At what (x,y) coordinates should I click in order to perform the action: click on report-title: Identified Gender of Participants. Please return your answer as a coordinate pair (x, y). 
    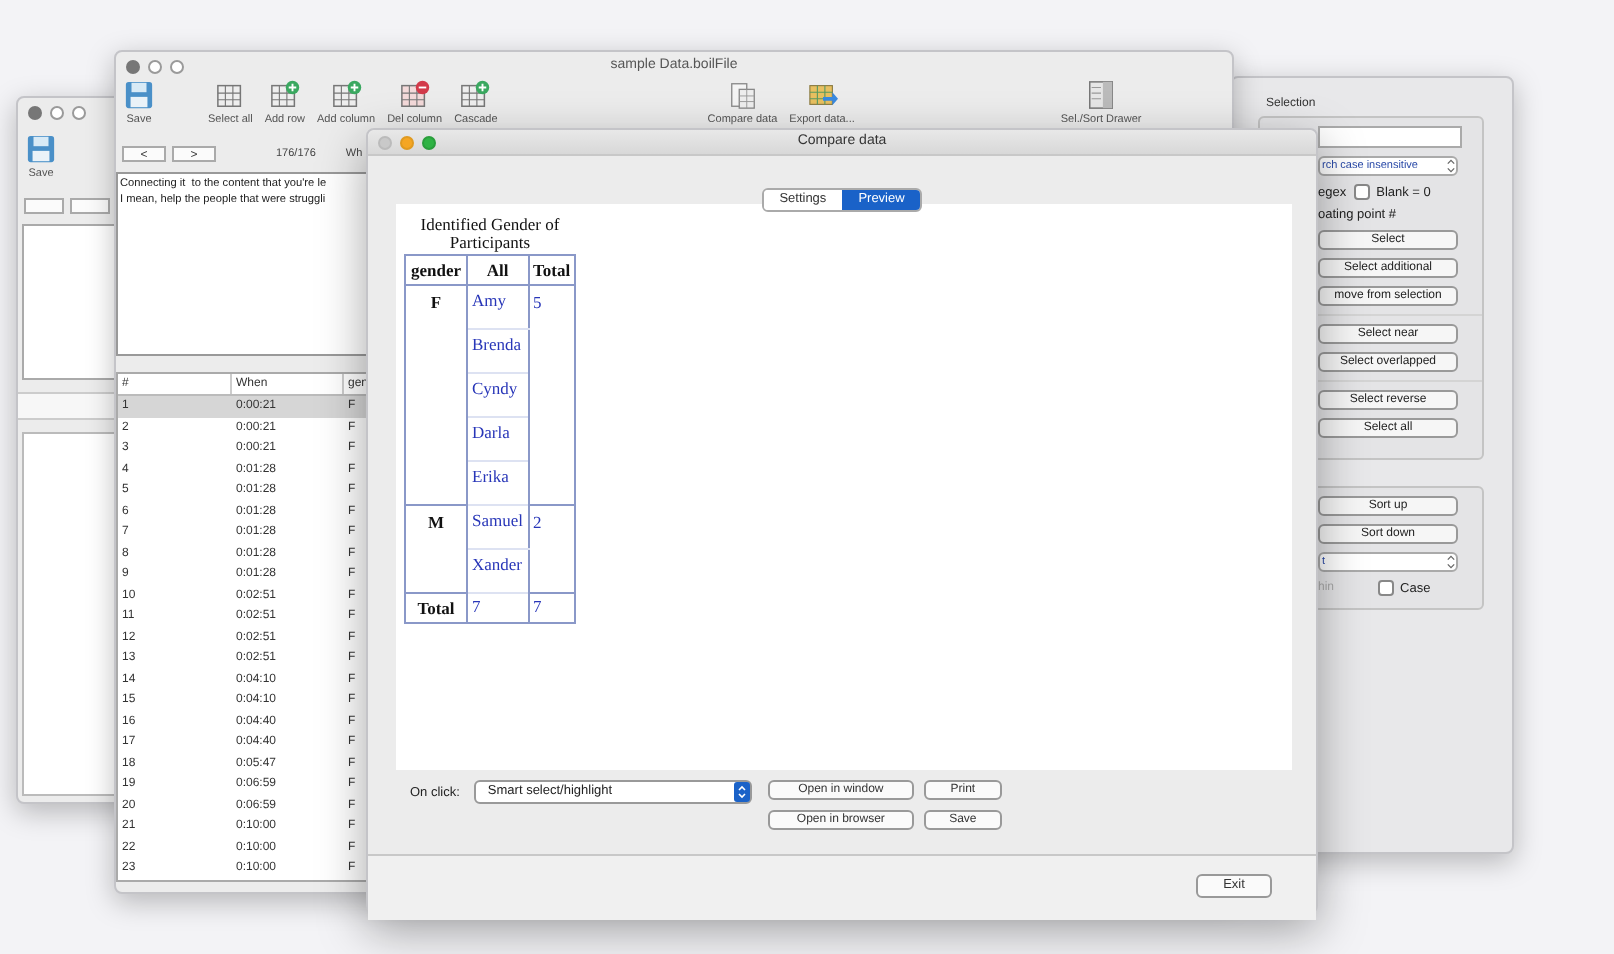
    Looking at the image, I should click on (490, 234).